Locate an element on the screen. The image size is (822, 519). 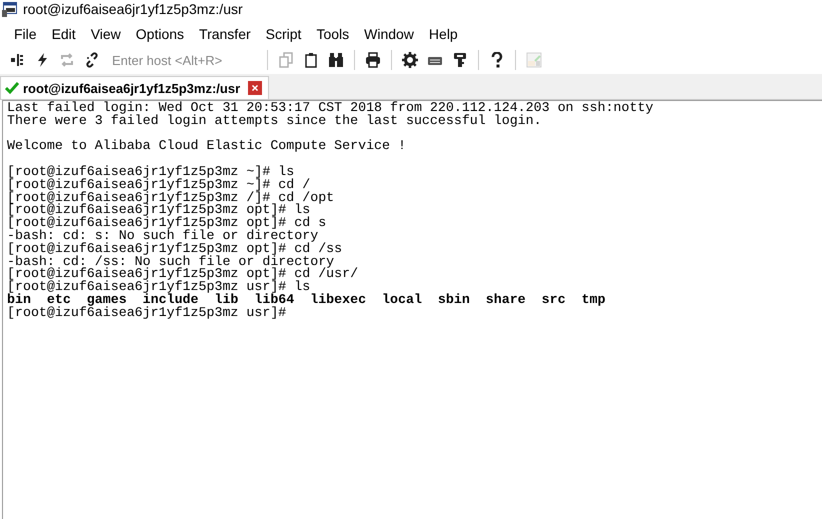
terminal-line: [root@izuf6aisea6jr1yf1z5p3mz opt]# cd /usr/ is located at coordinates (183, 275).